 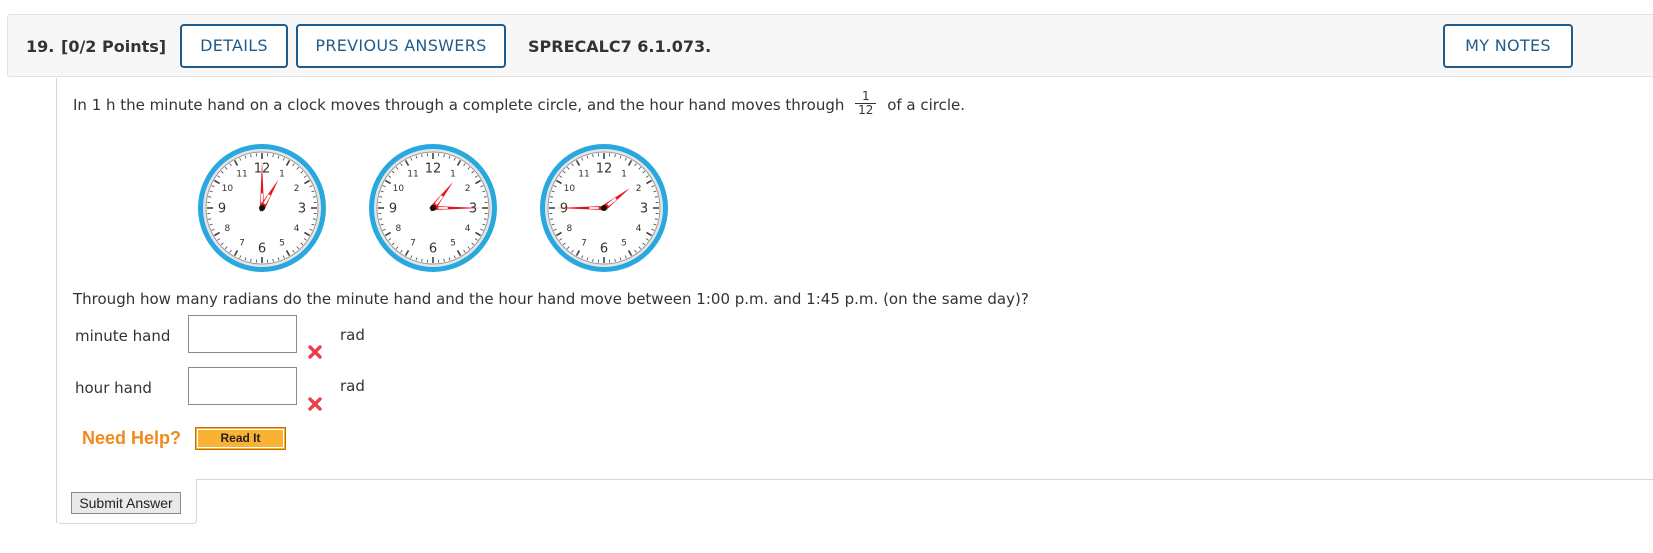 What do you see at coordinates (40, 46) in the screenshot?
I see `question-number: 19.` at bounding box center [40, 46].